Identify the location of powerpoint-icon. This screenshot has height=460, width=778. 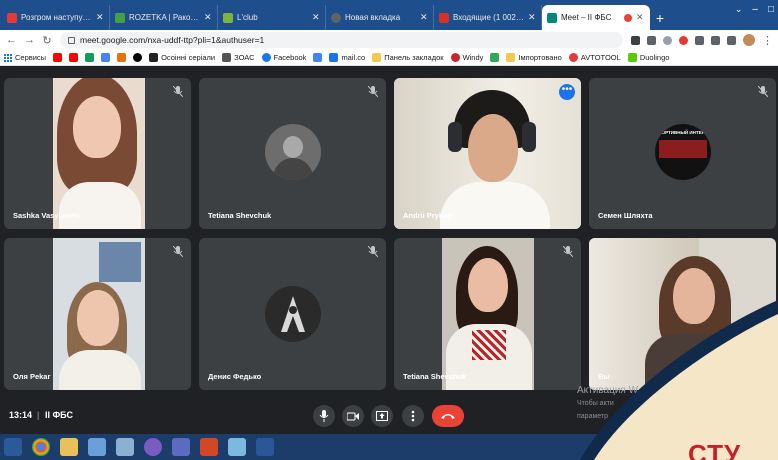
(209, 447).